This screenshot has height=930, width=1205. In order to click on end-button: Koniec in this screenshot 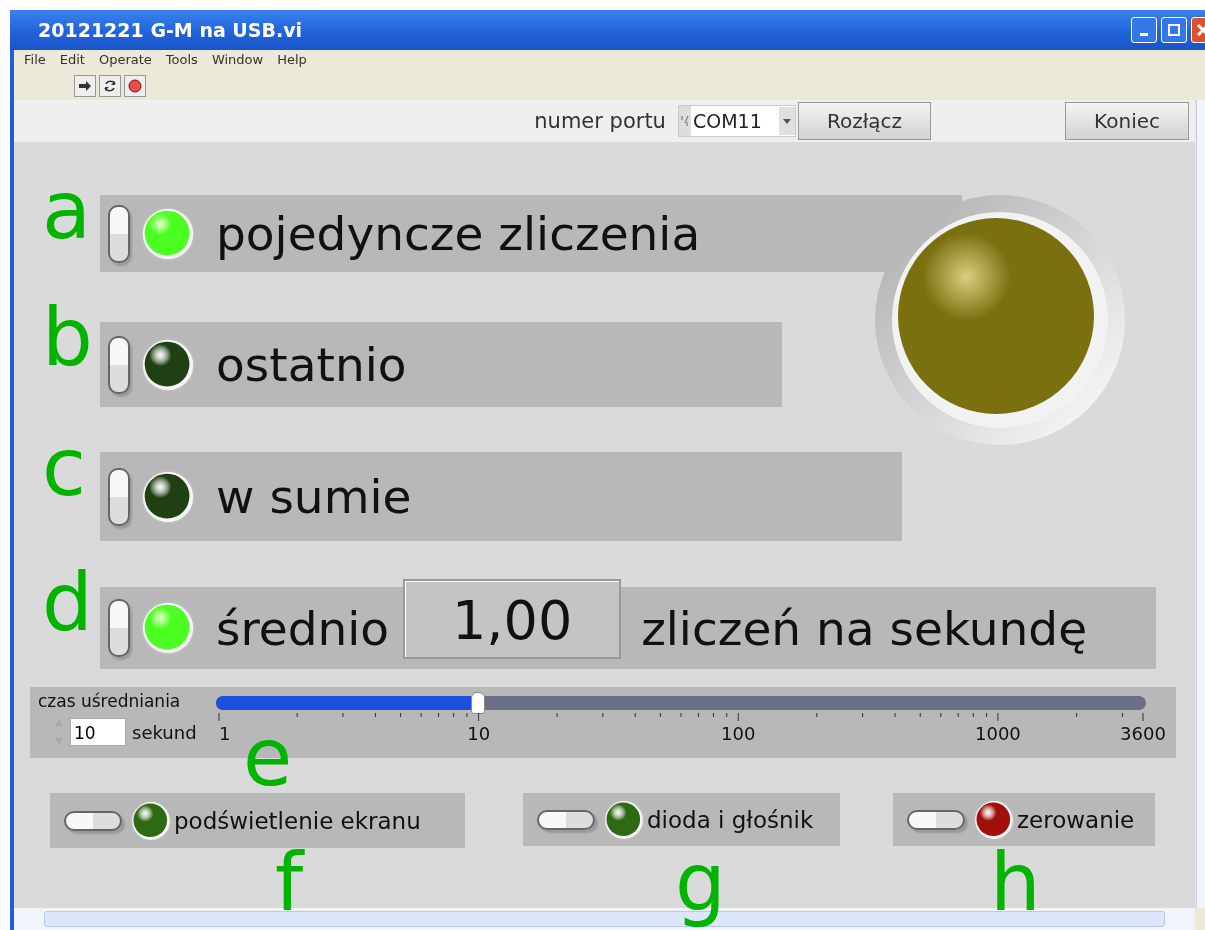, I will do `click(1127, 121)`.